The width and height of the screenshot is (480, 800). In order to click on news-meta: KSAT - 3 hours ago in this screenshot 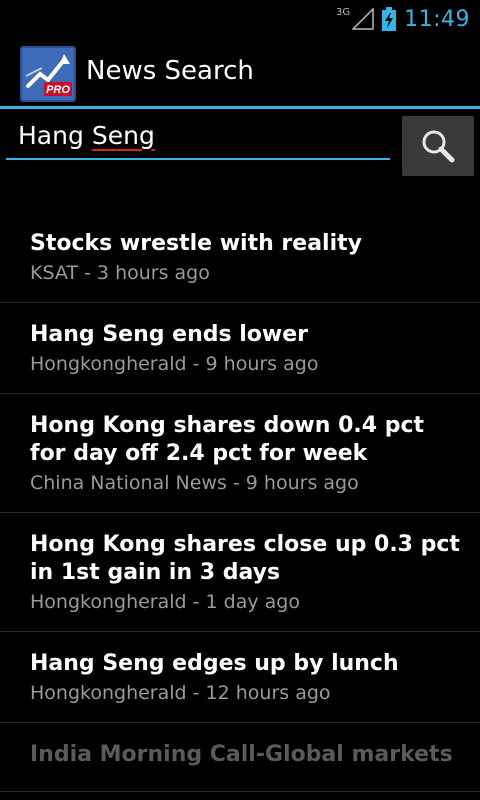, I will do `click(120, 273)`.